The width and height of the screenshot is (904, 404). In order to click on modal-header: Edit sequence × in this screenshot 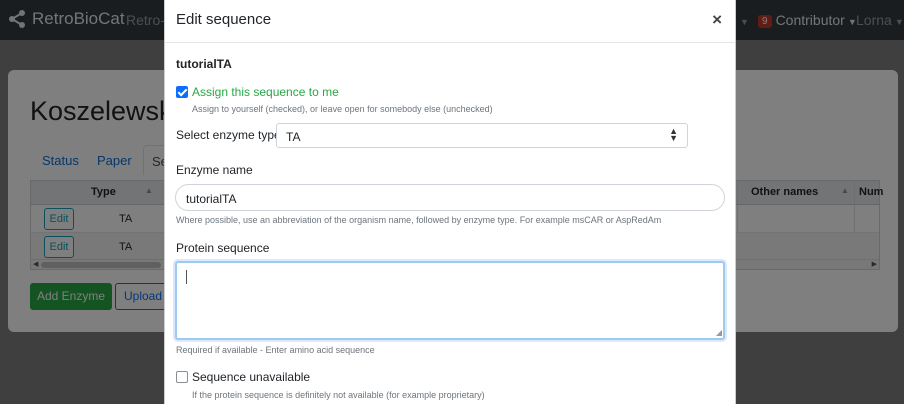, I will do `click(450, 21)`.